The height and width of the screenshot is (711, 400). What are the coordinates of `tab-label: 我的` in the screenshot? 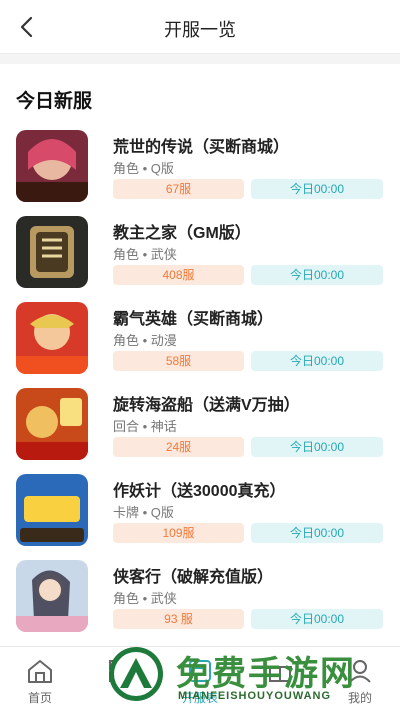 It's located at (359, 698).